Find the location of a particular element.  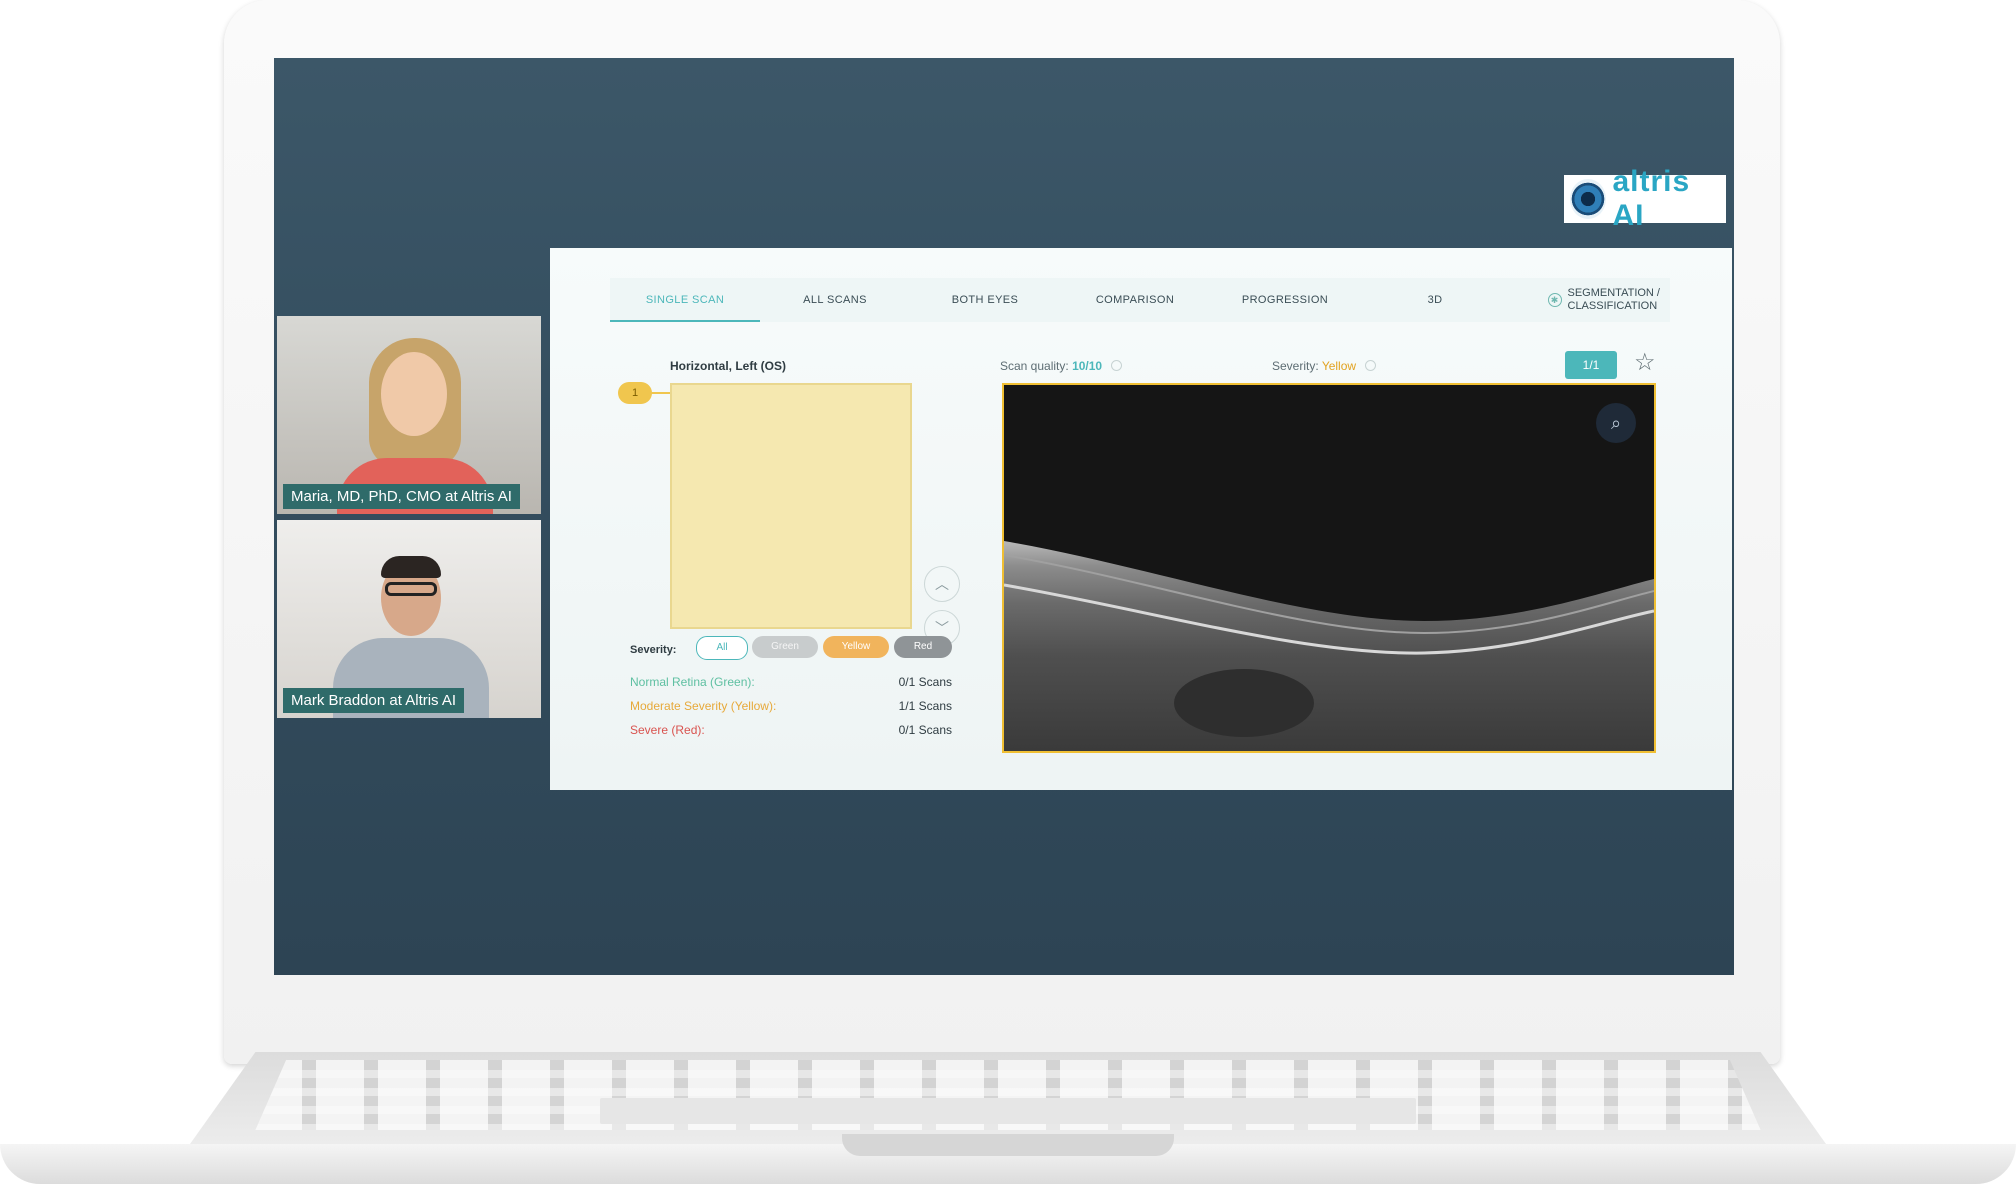

scan-line is located at coordinates (659, 393).